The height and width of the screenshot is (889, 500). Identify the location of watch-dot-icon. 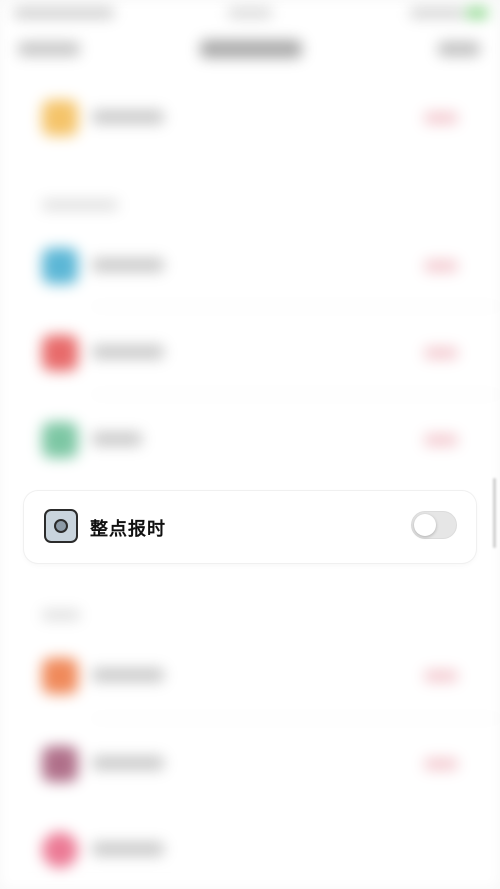
(61, 526).